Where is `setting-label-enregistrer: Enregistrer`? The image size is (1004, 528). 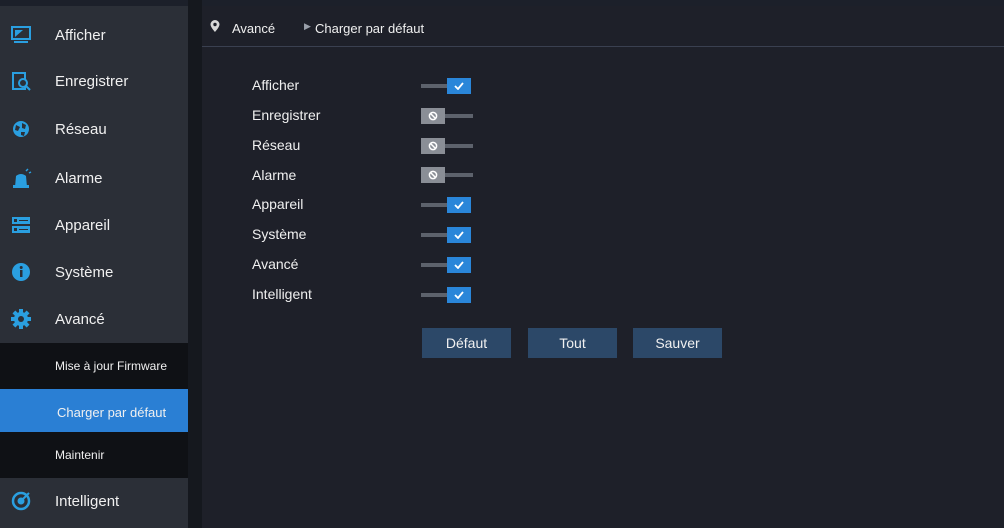 setting-label-enregistrer: Enregistrer is located at coordinates (286, 115).